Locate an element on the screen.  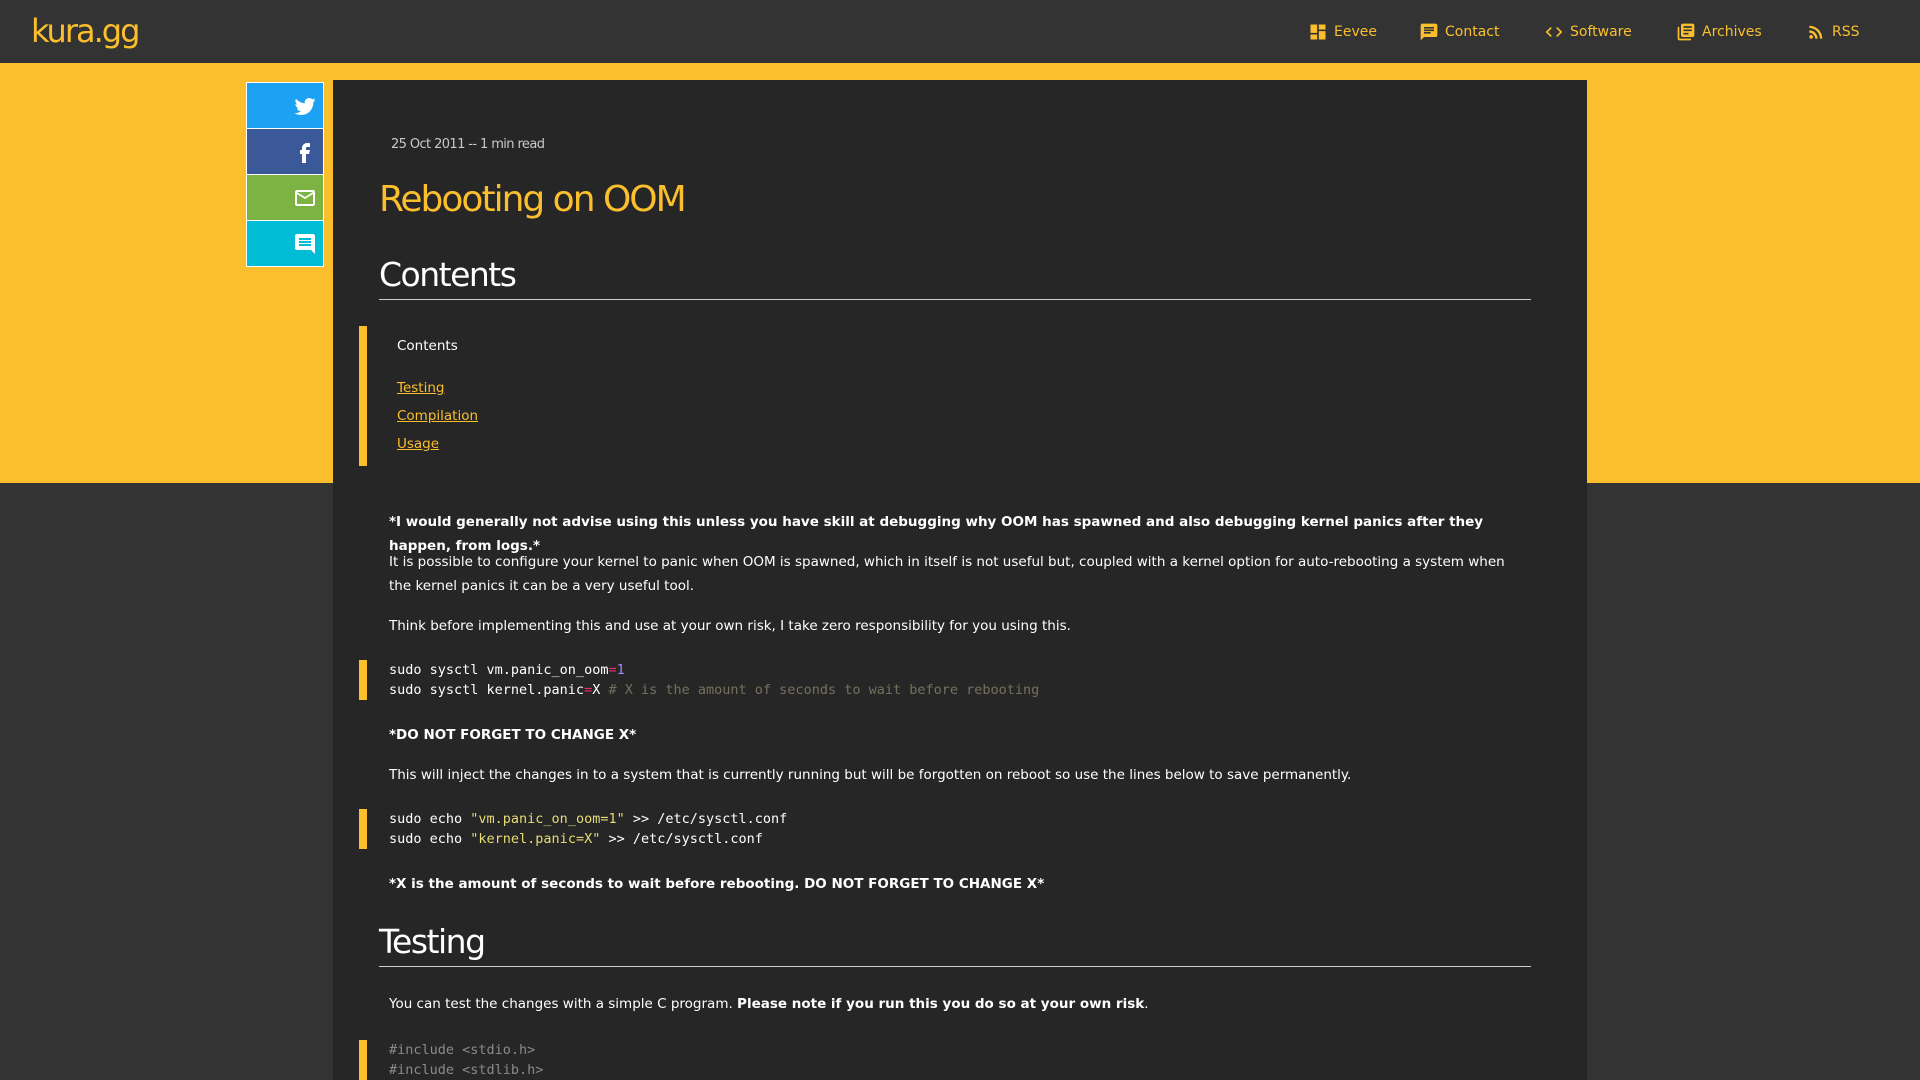
toc-box: Contents Testing Compilation Usage is located at coordinates (418, 396).